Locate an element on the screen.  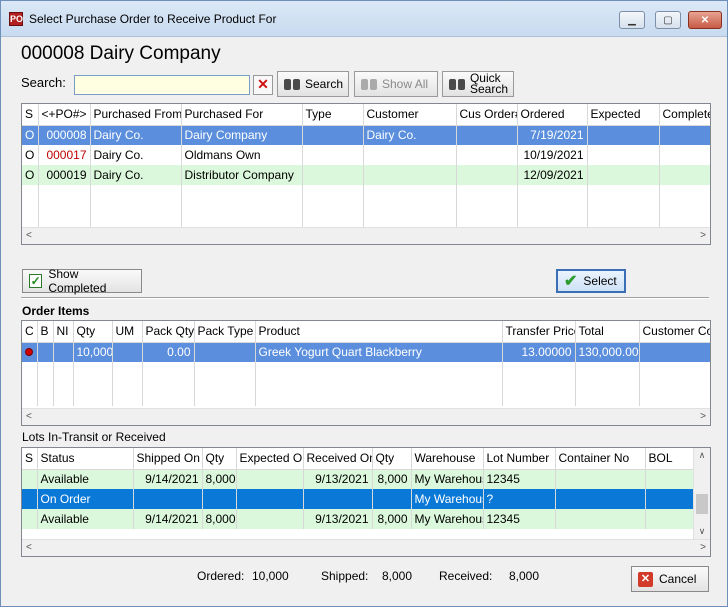
cell-qty: 8,000 is located at coordinates (219, 479).